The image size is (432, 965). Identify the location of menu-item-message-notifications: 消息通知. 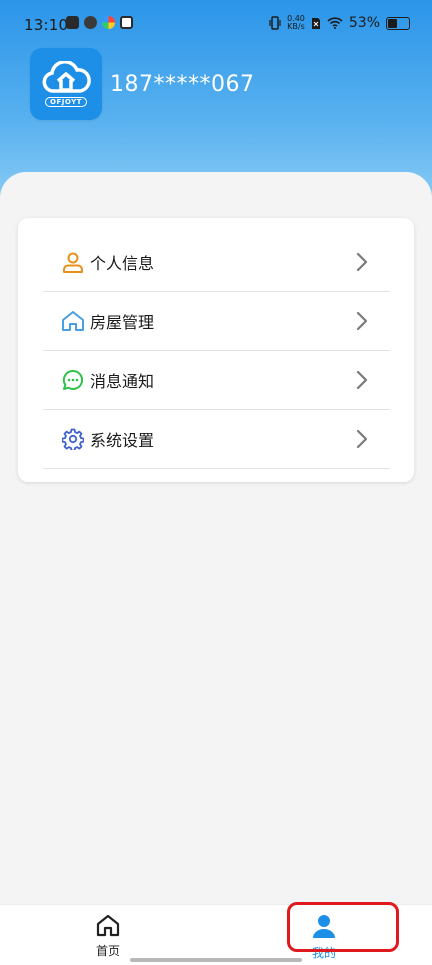
(216, 380).